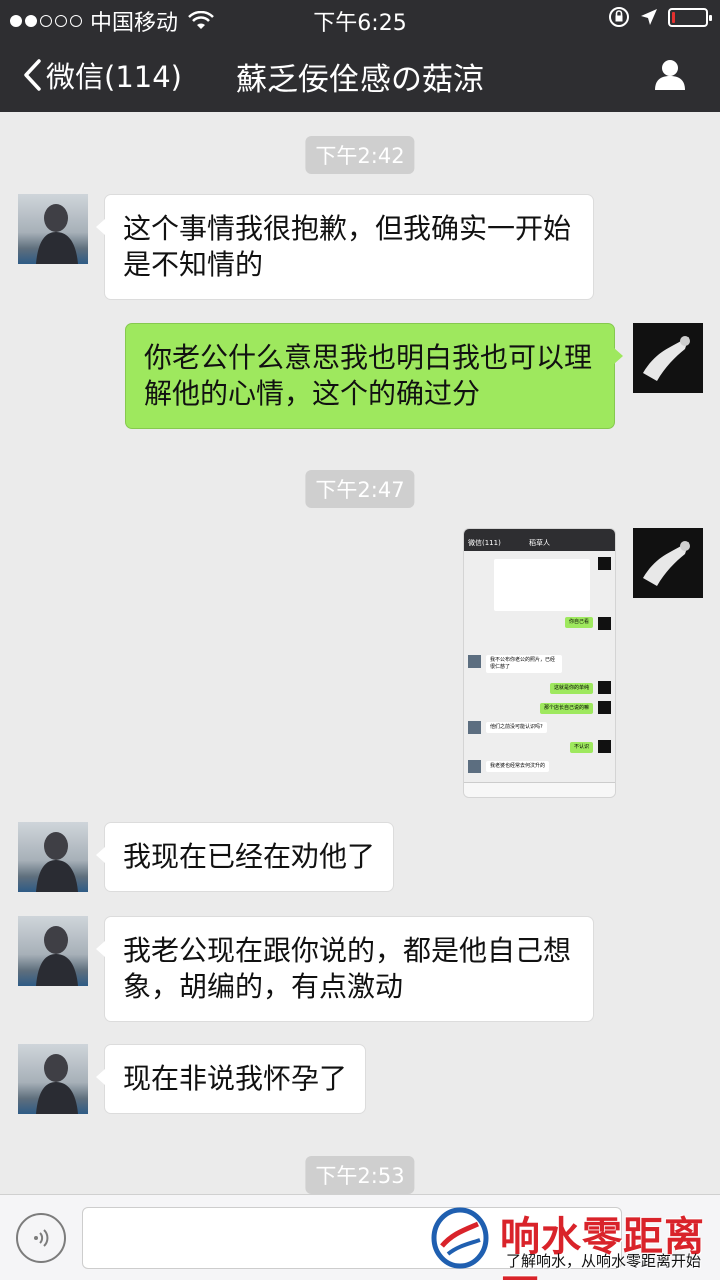  I want to click on message-bubble-received: 这个事情我很抱歉，但我确实一开始 是不知情的, so click(345, 247).